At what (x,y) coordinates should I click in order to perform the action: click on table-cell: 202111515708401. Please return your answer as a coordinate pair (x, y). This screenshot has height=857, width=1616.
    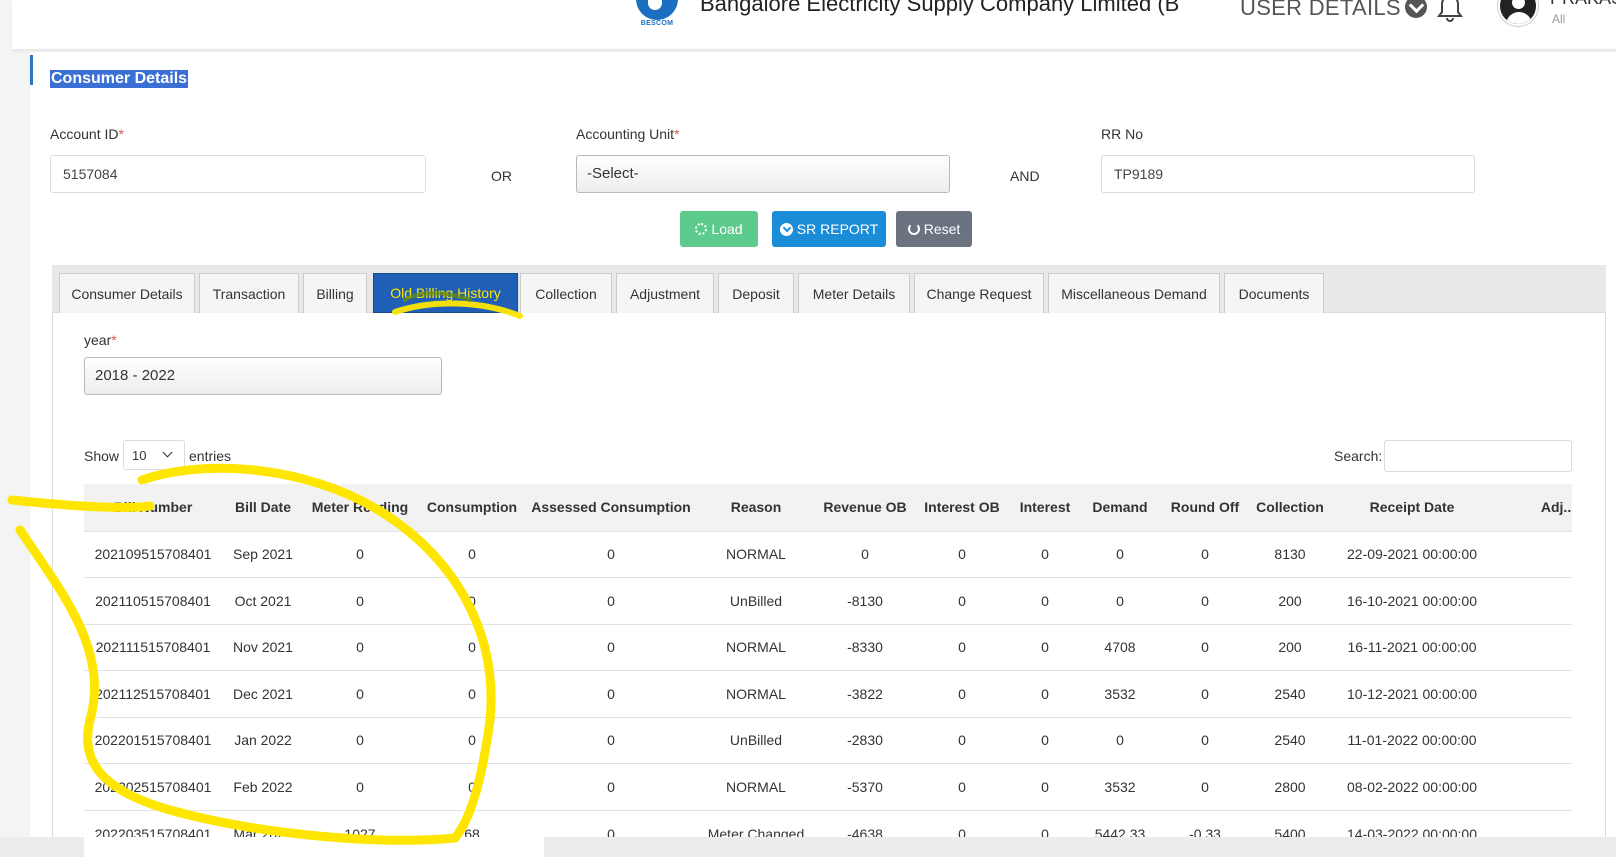
    Looking at the image, I should click on (153, 647).